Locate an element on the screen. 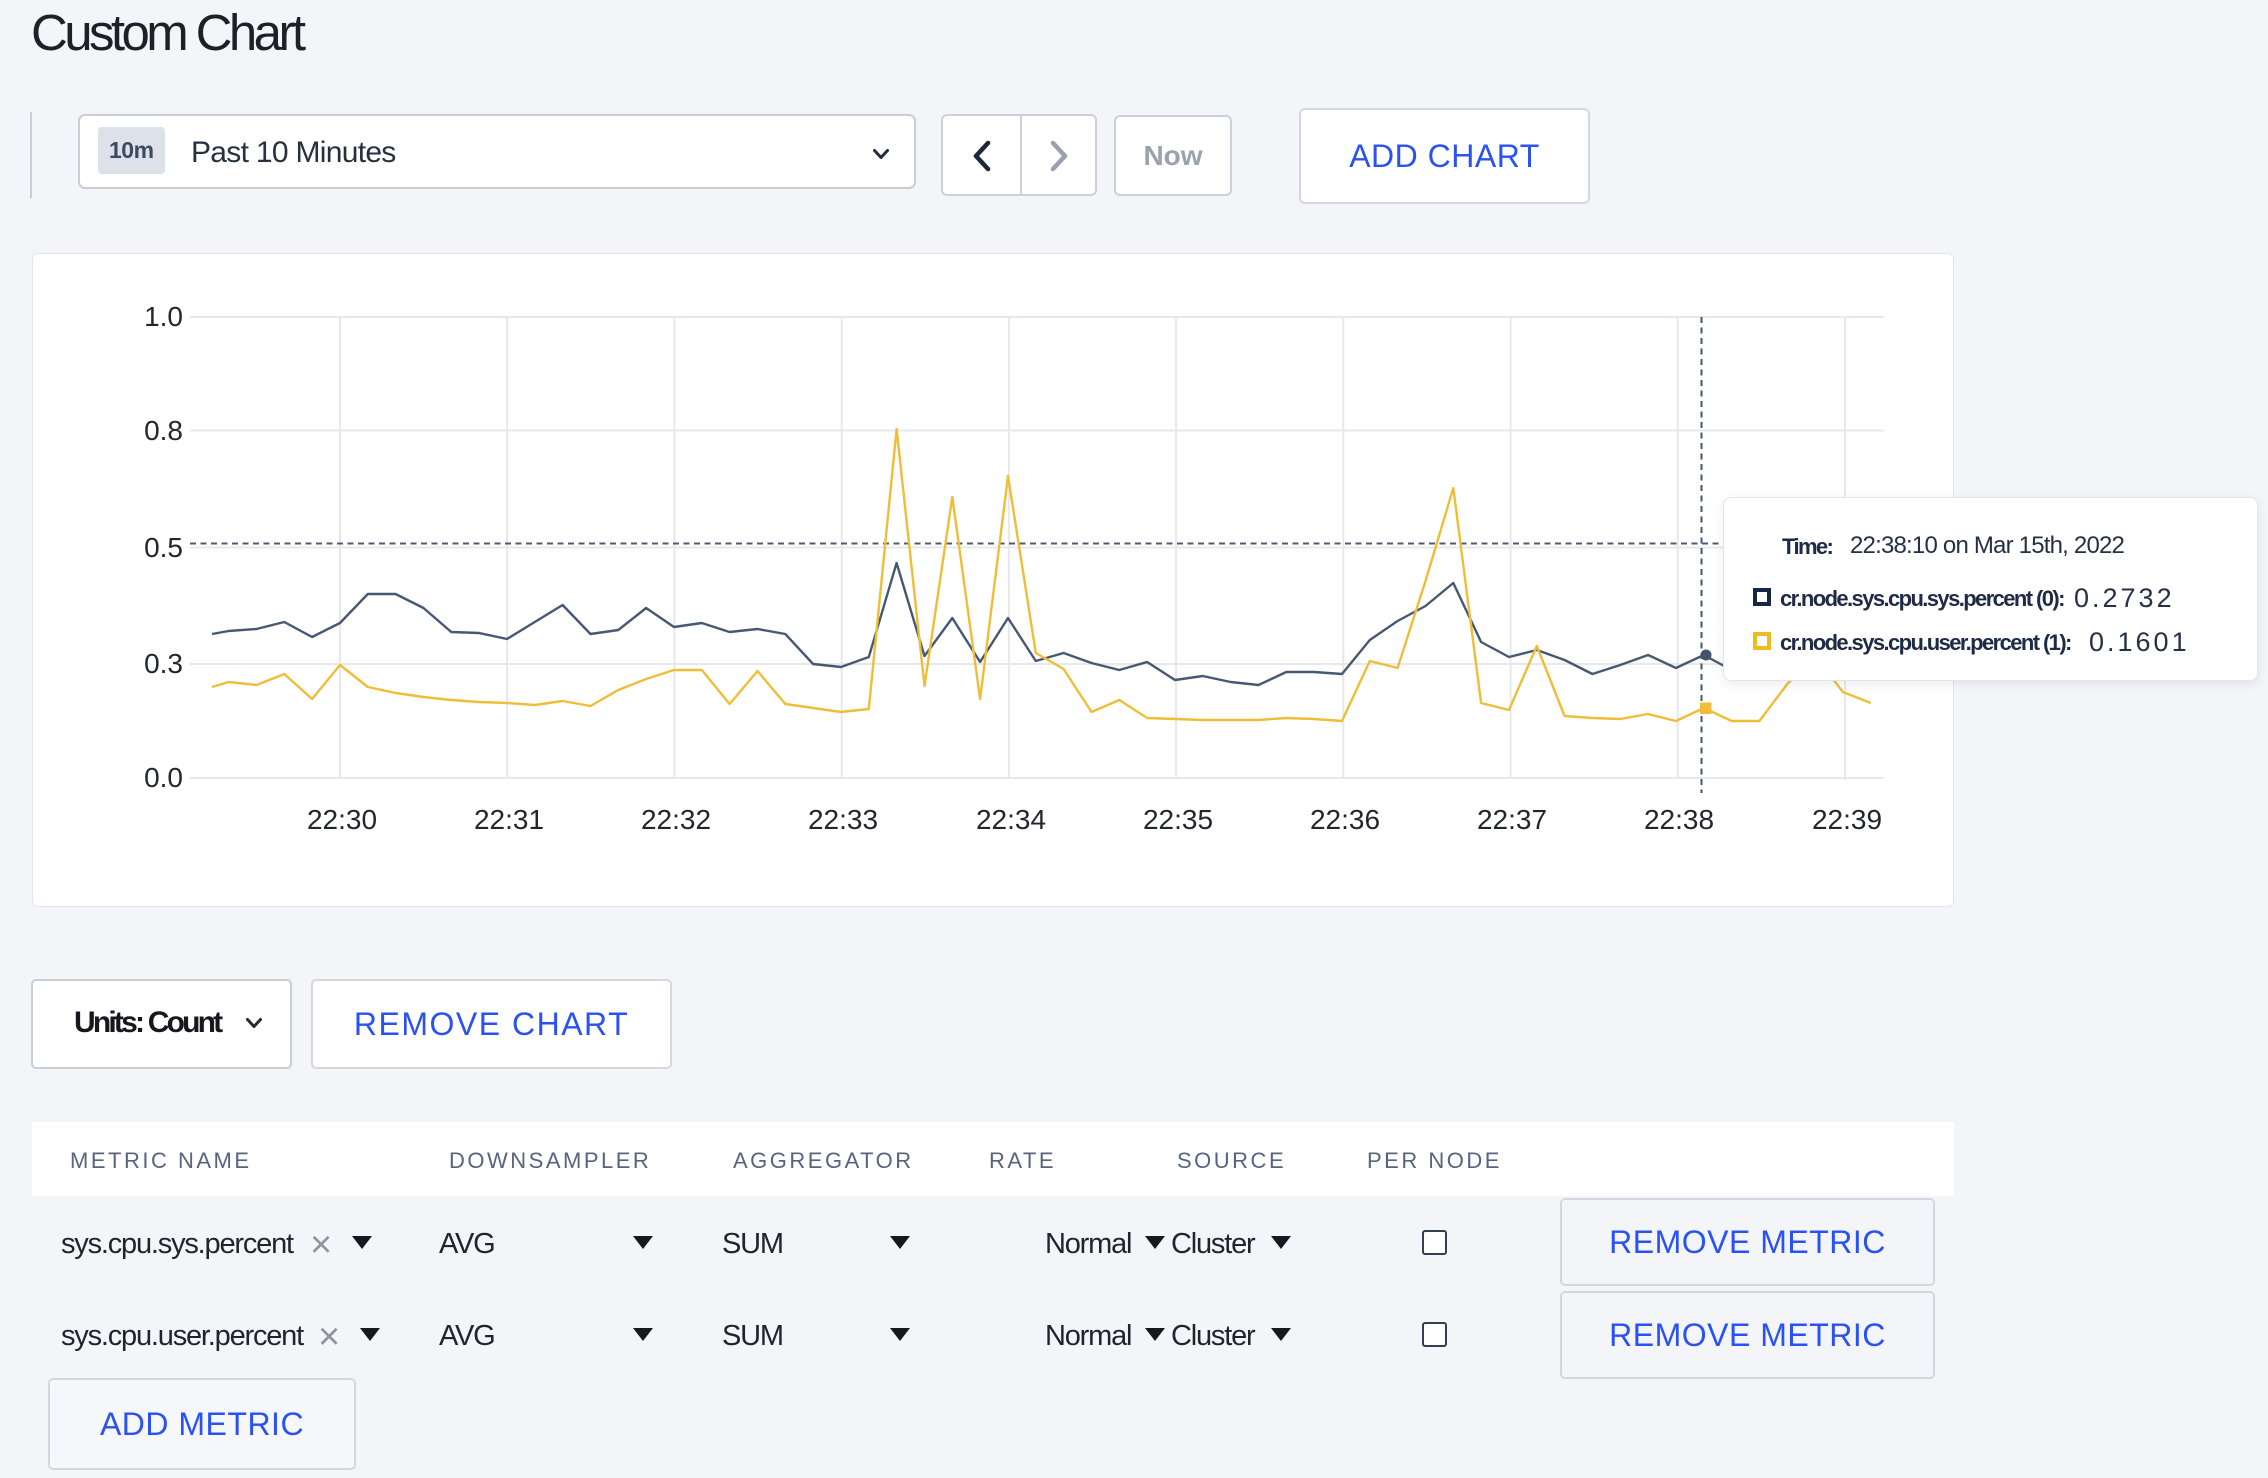 The image size is (2268, 1478). svg-text: 0.0 is located at coordinates (163, 777).